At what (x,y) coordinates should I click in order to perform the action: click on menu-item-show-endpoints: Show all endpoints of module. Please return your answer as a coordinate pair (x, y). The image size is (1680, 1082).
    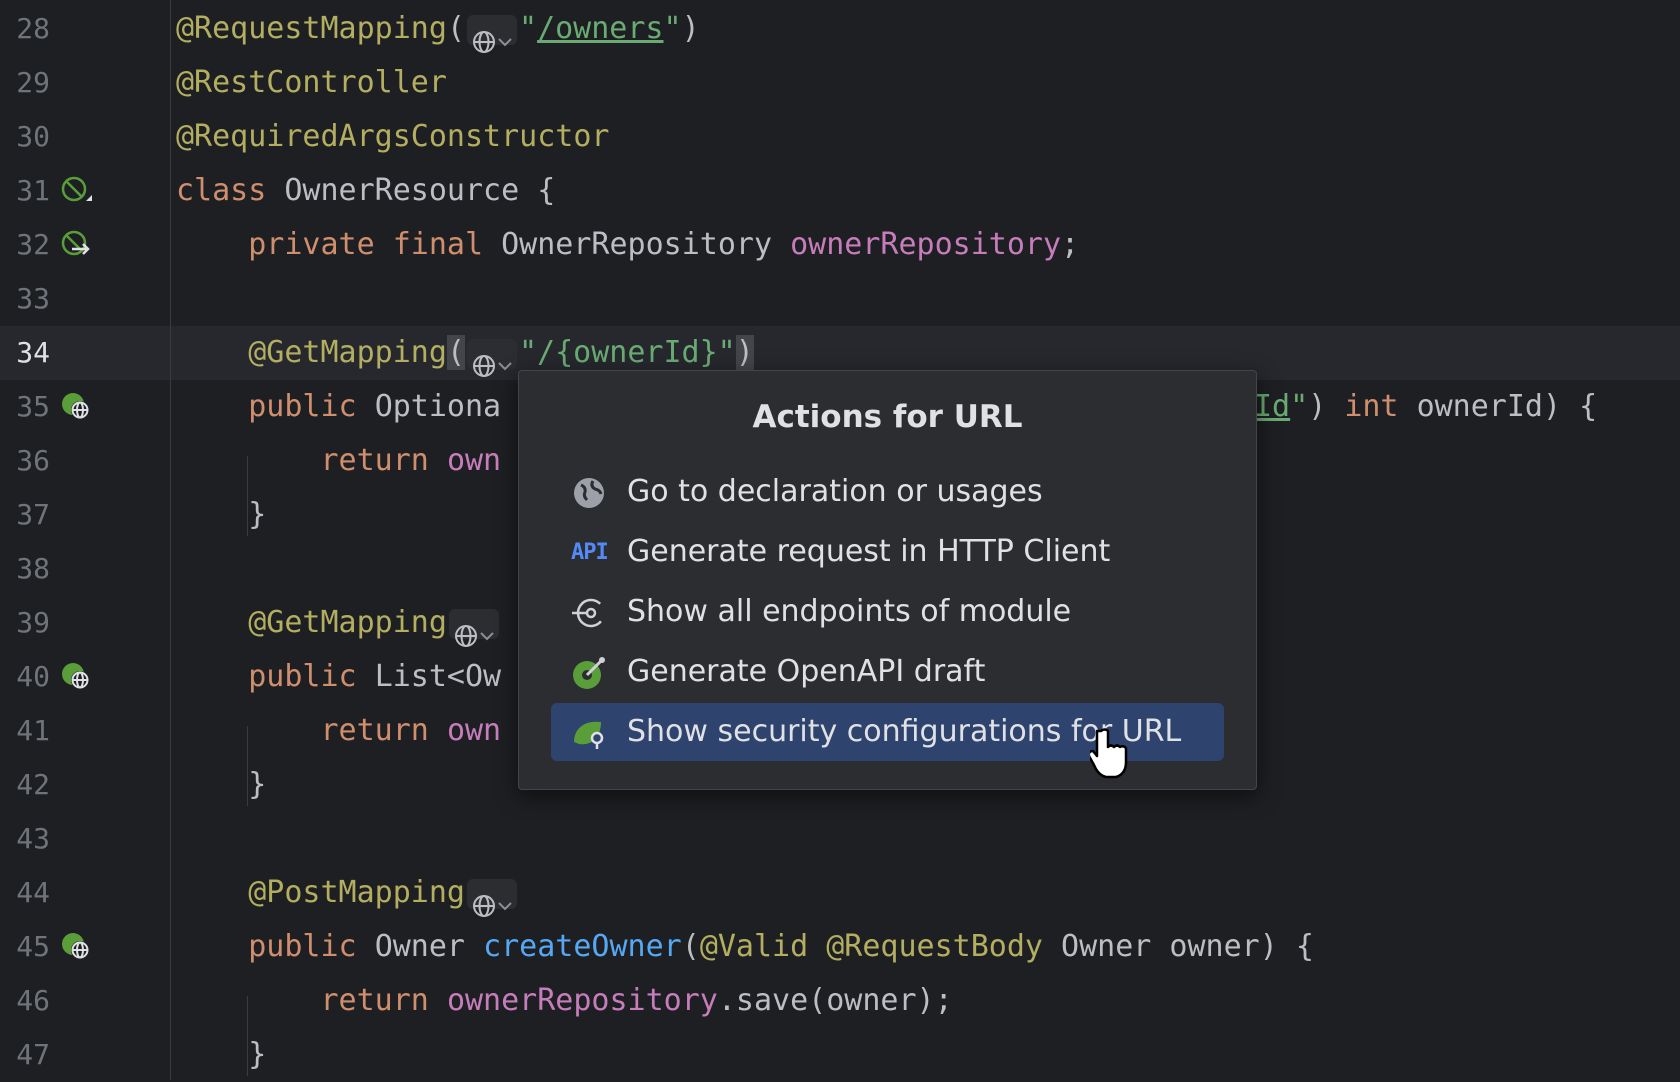
    Looking at the image, I should click on (887, 612).